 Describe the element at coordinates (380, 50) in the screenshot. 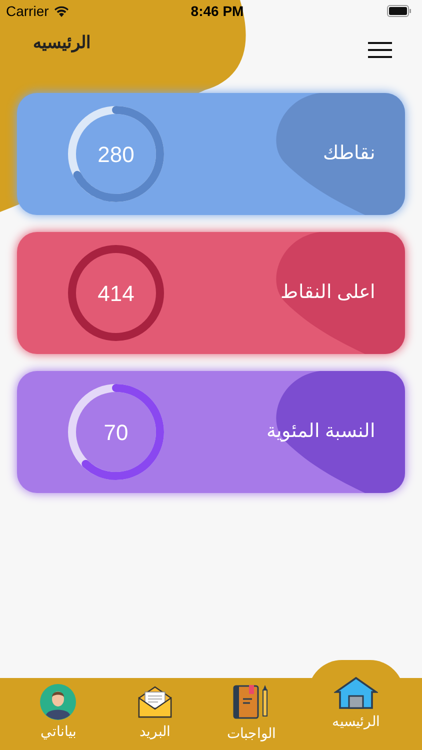

I see `menu-icon` at that location.